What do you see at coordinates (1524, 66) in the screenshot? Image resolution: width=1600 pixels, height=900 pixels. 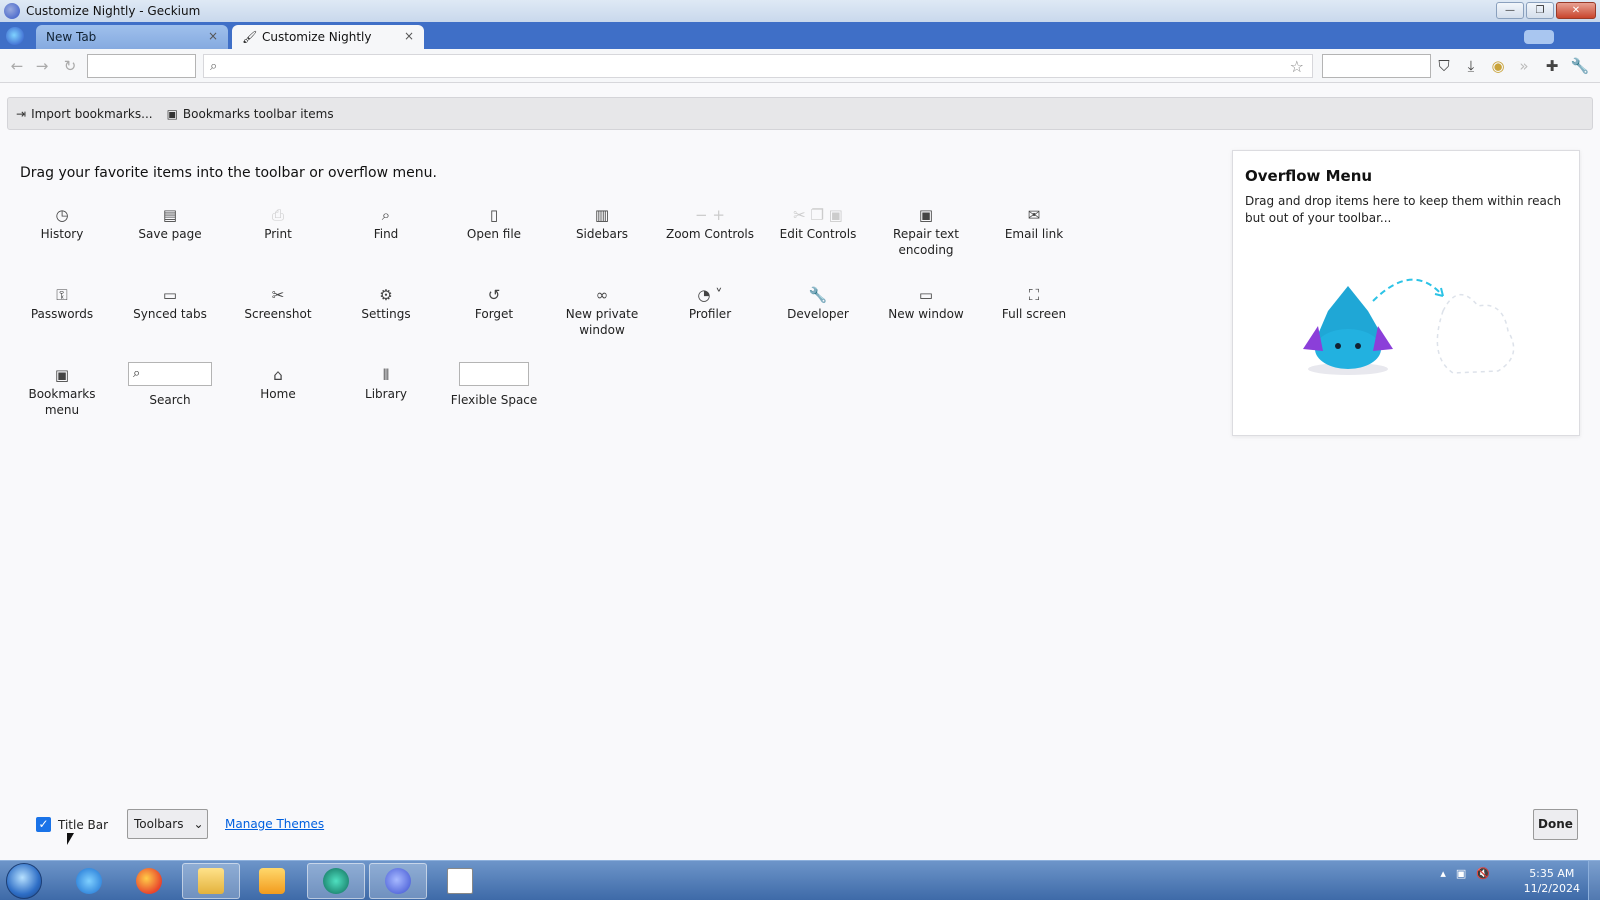 I see `overflow-chevron-icon: »` at bounding box center [1524, 66].